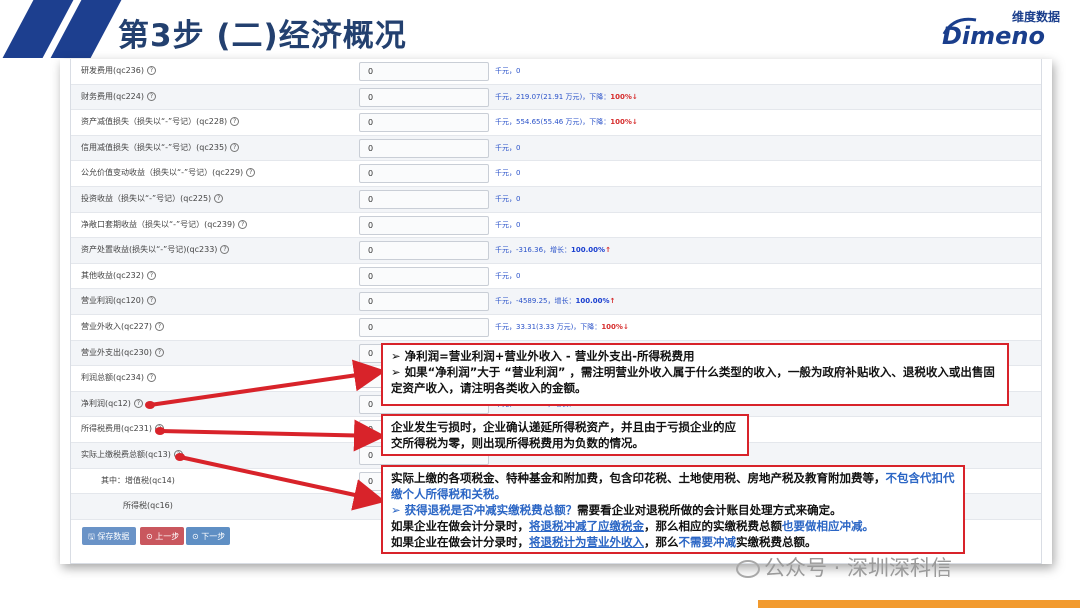  What do you see at coordinates (748, 569) in the screenshot?
I see `wechat-icon` at bounding box center [748, 569].